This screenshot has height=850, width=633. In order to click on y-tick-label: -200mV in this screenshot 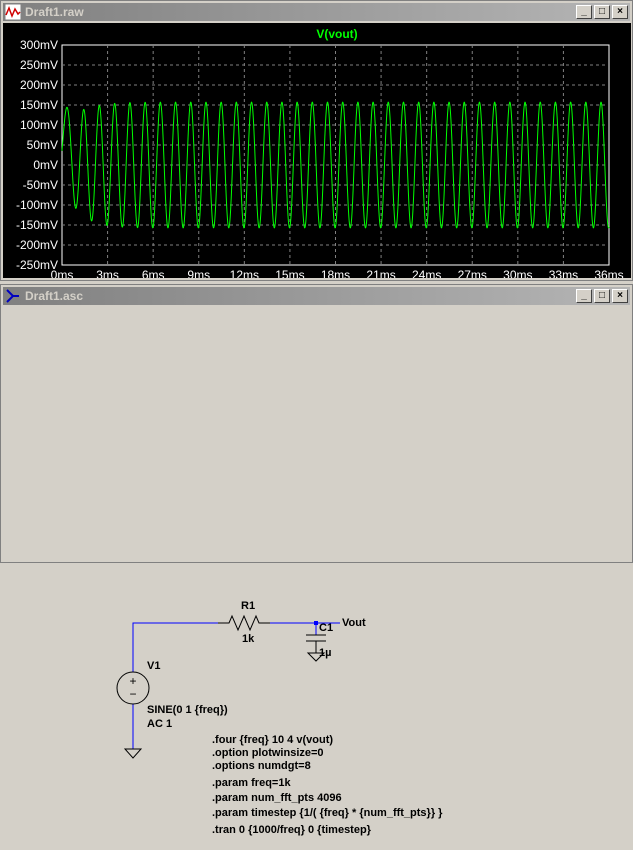, I will do `click(37, 245)`.